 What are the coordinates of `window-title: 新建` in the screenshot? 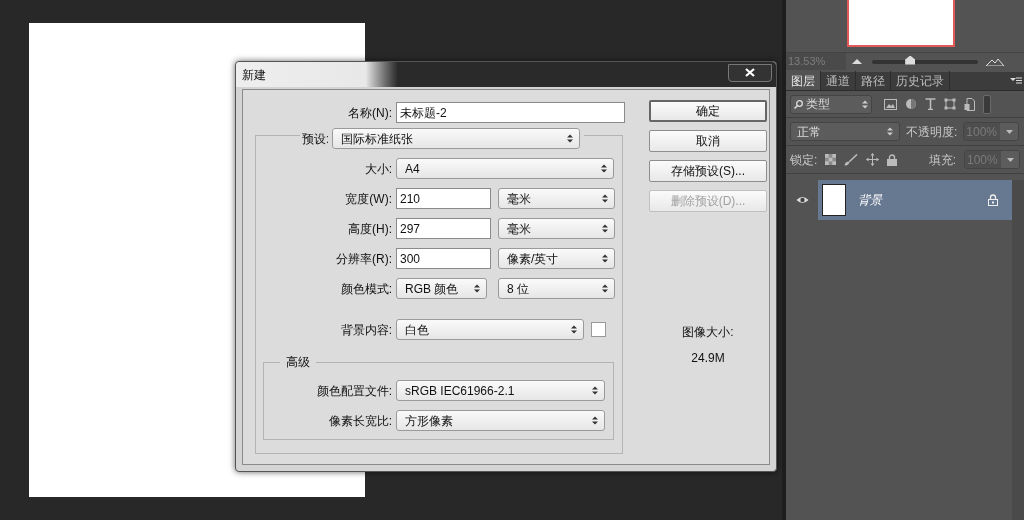 It's located at (254, 75).